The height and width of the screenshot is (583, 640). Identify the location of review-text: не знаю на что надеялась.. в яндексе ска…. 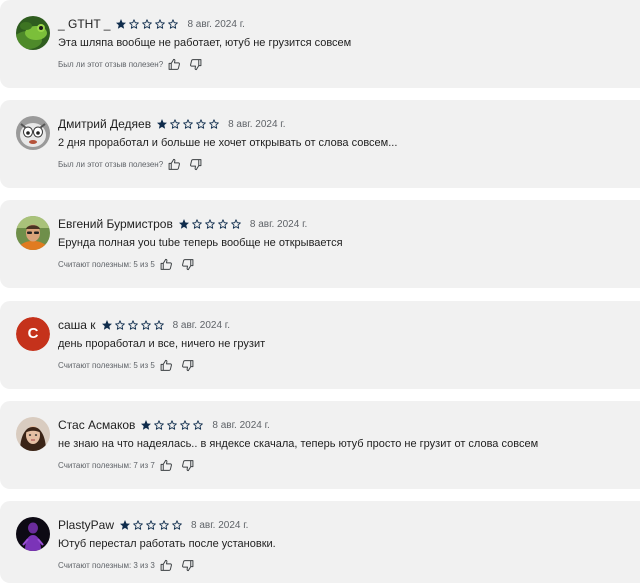
(298, 444).